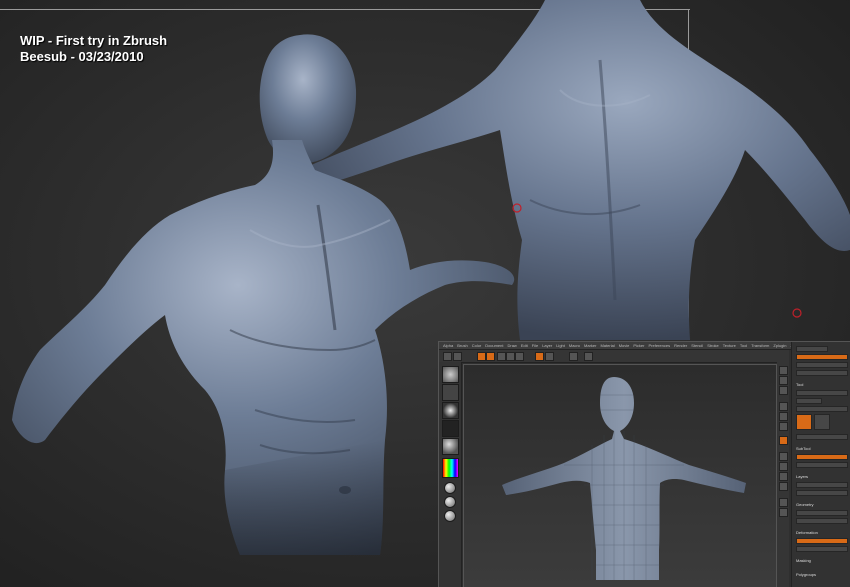 The image size is (850, 587). What do you see at coordinates (638, 345) in the screenshot?
I see `menu-item-picker: Picker` at bounding box center [638, 345].